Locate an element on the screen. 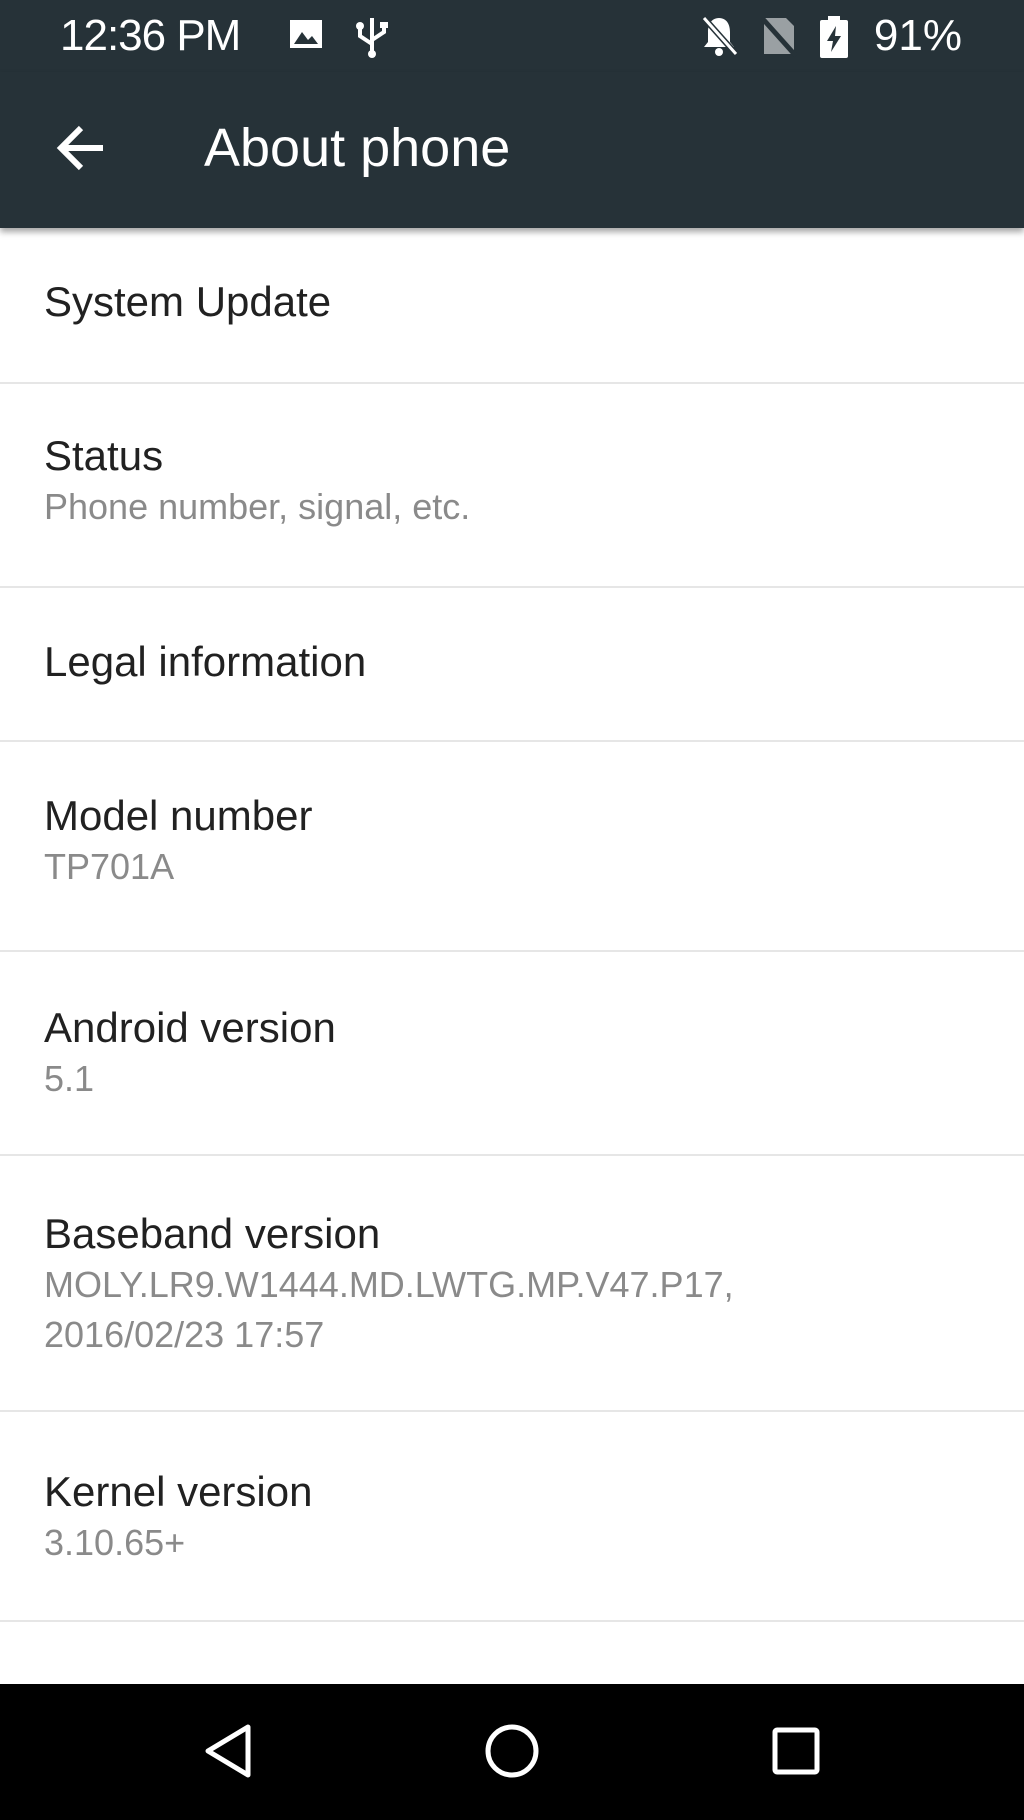 The height and width of the screenshot is (1820, 1024). nav-home-button is located at coordinates (512, 1753).